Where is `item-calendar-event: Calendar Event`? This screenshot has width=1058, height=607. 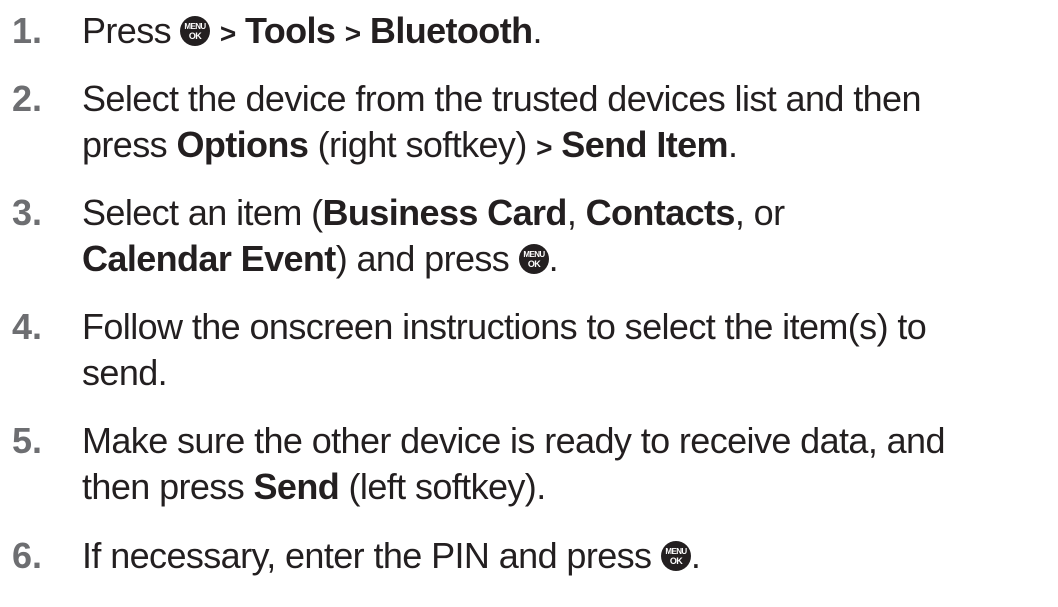 item-calendar-event: Calendar Event is located at coordinates (209, 258).